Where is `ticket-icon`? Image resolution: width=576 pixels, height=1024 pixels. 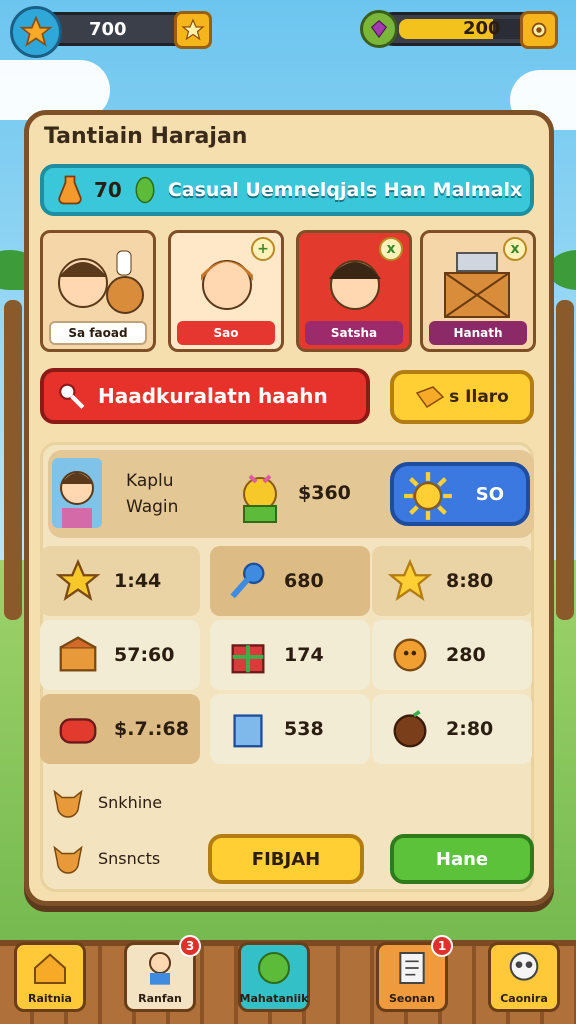 ticket-icon is located at coordinates (430, 397).